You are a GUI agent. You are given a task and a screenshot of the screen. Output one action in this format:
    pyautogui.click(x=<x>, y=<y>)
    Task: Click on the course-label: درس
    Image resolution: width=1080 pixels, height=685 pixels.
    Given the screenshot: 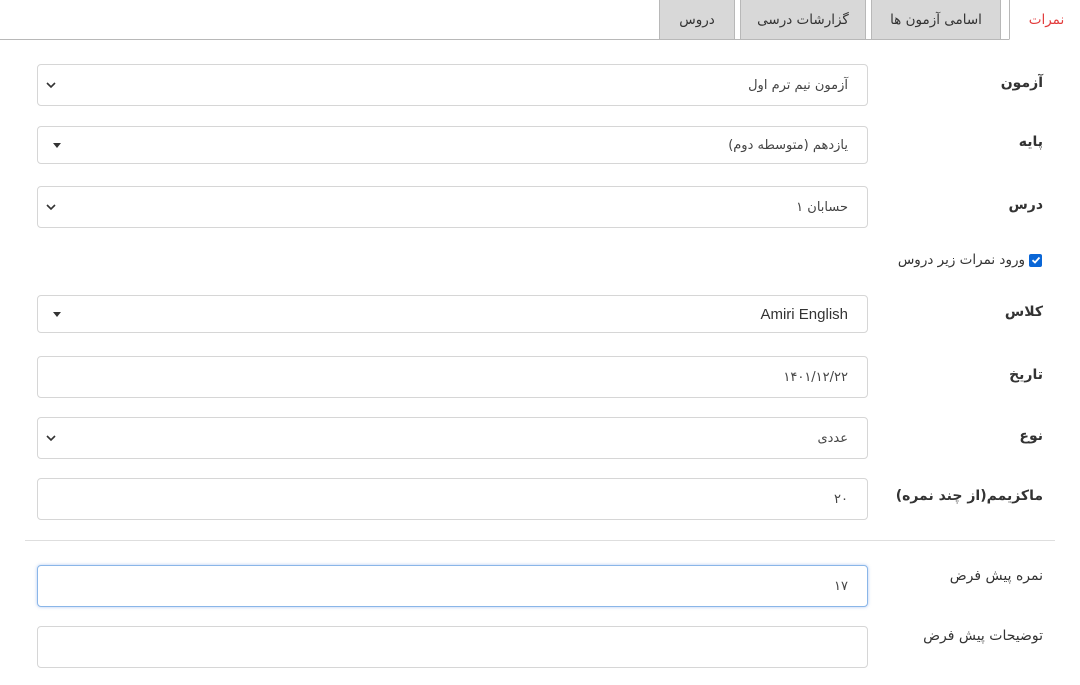 What is the action you would take?
    pyautogui.click(x=1025, y=205)
    